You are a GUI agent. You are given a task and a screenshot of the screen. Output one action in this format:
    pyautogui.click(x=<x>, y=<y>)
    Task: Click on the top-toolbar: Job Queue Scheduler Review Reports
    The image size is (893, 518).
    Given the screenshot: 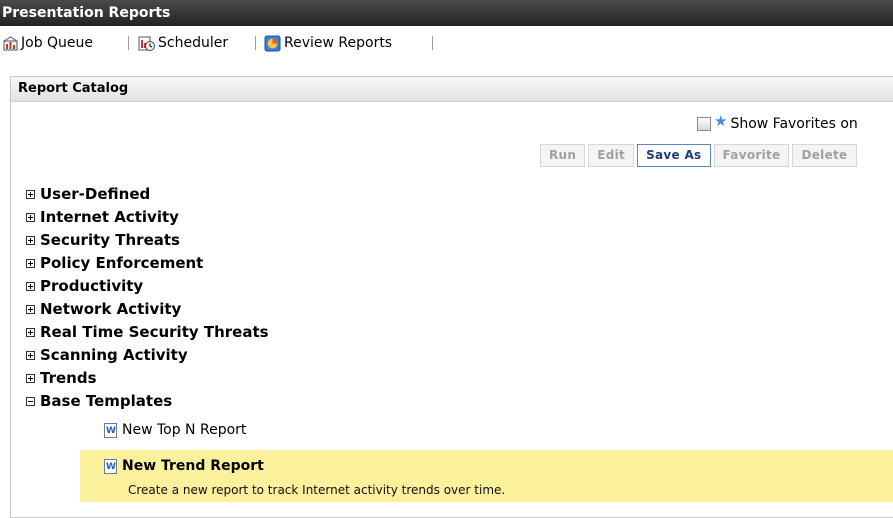 What is the action you would take?
    pyautogui.click(x=446, y=42)
    